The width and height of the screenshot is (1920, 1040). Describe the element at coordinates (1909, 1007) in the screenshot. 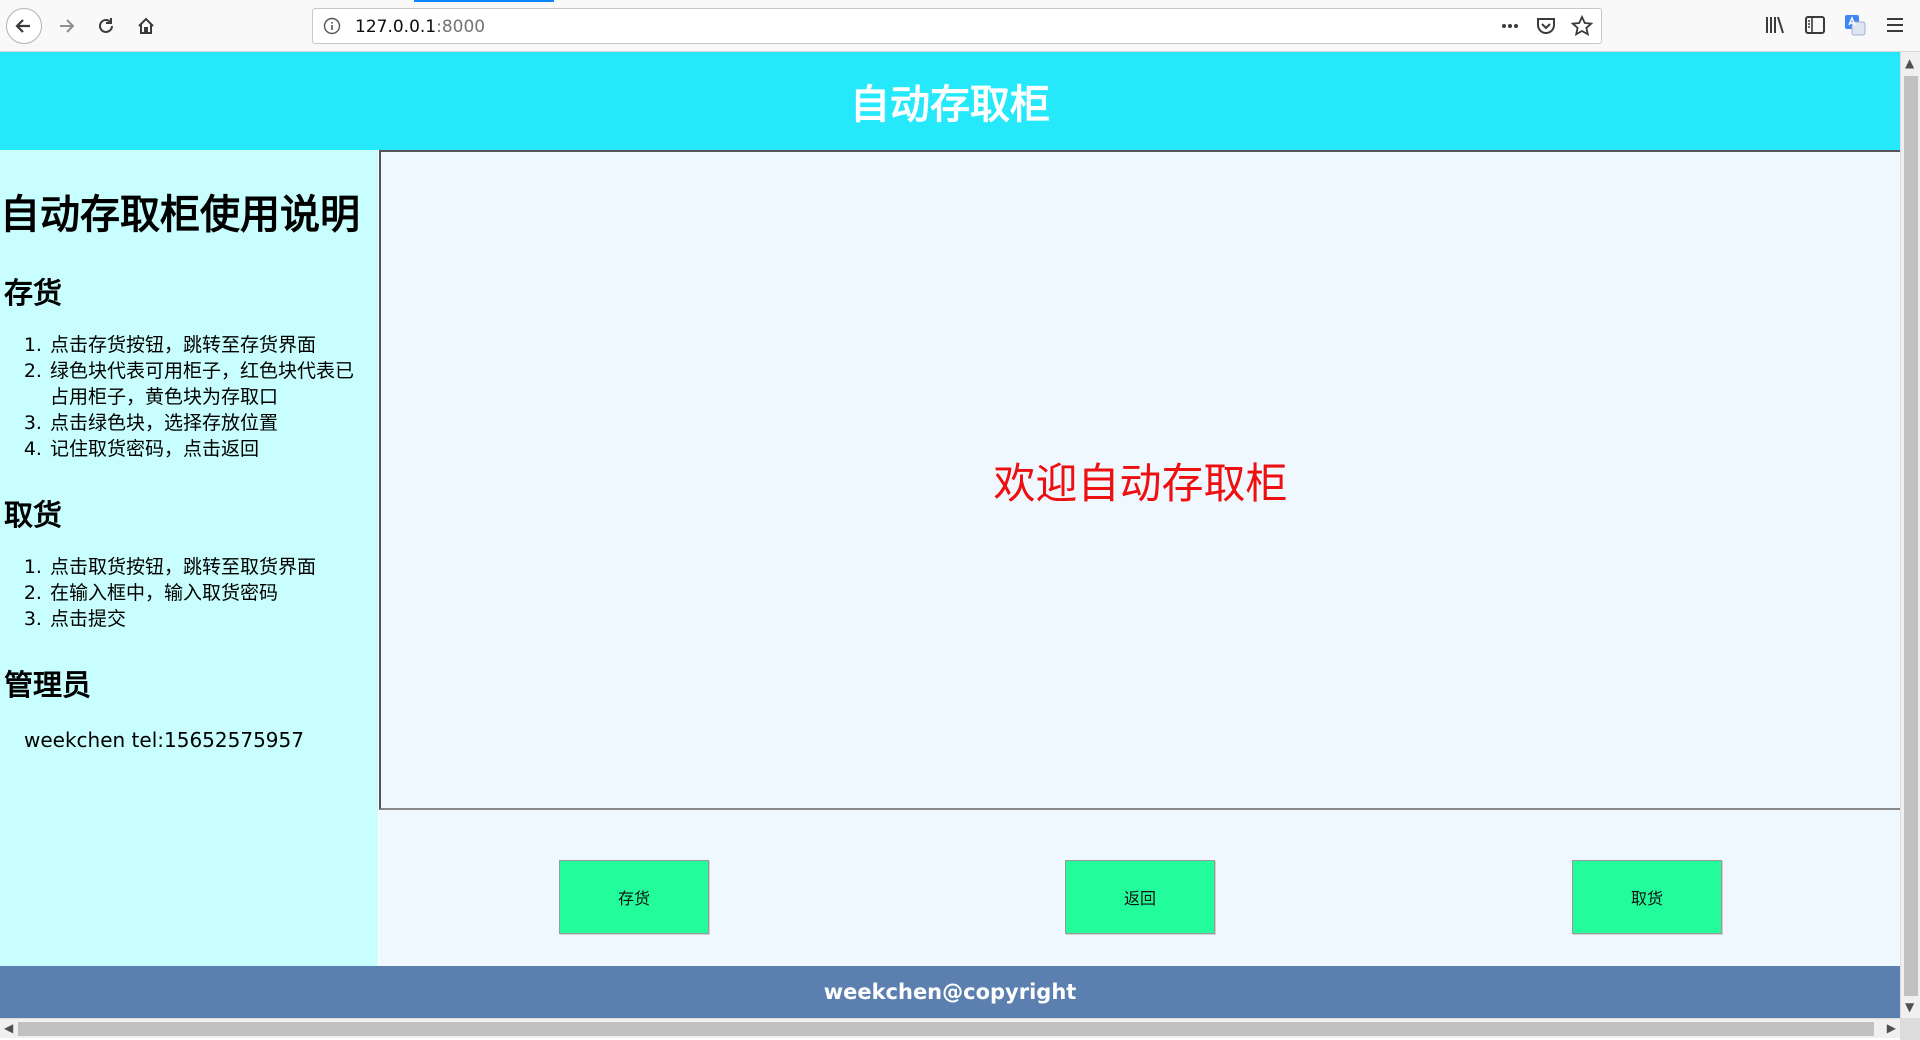

I see `scroll-down-icon: ▼` at that location.